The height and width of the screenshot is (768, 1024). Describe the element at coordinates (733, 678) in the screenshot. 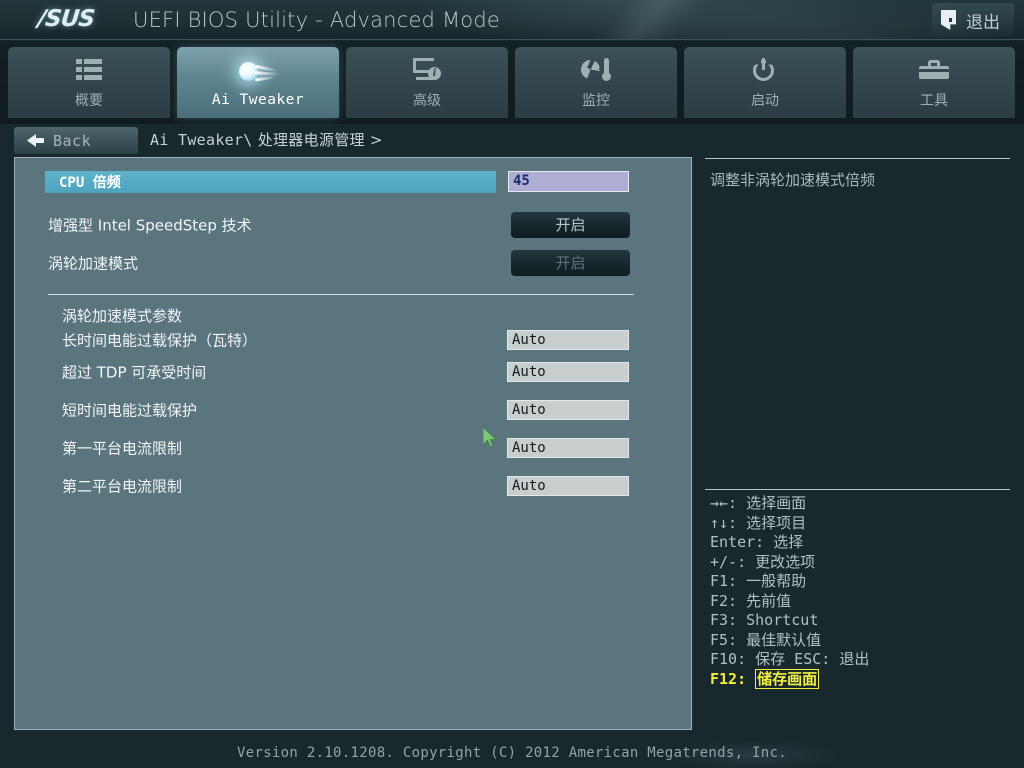

I see `legend-f12-key: F12:` at that location.